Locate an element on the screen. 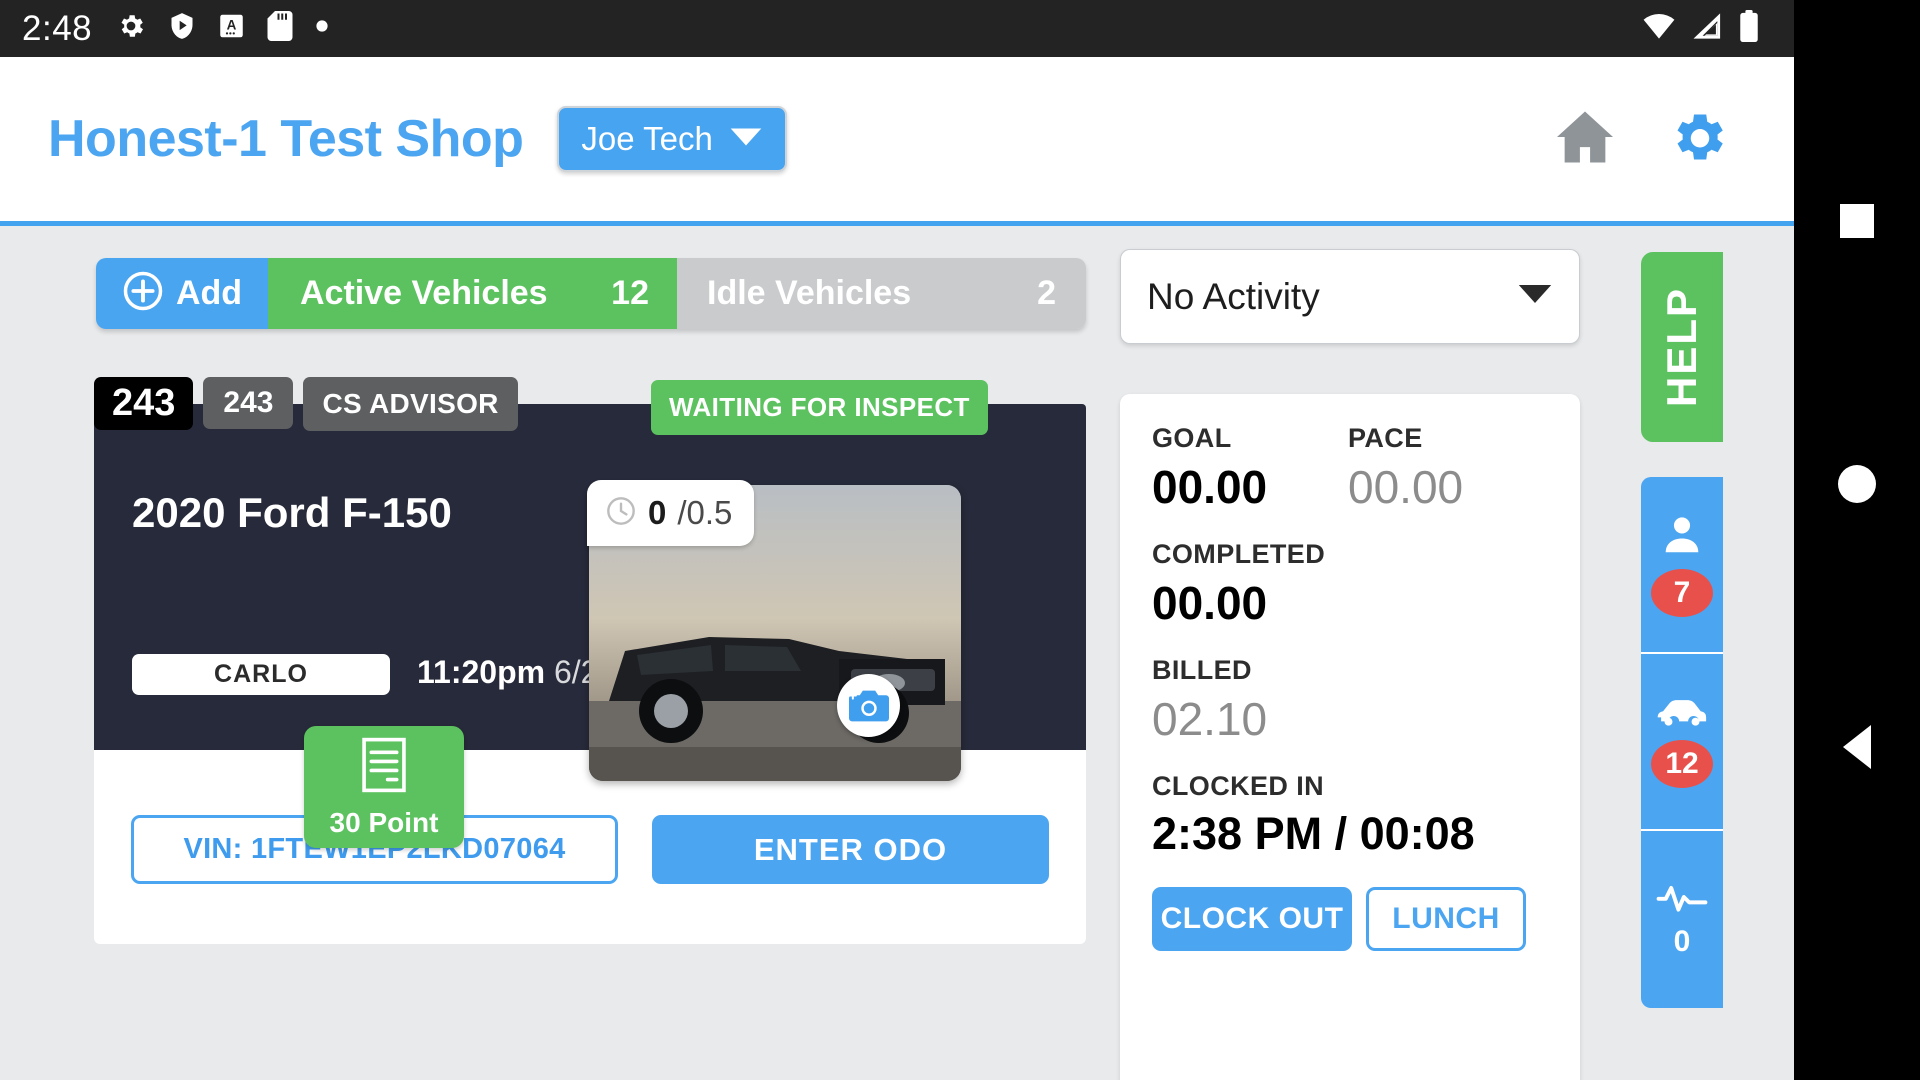  vehicle-tab-bar: Add Active Vehicles 12 Idle Vehicles 2 is located at coordinates (591, 293).